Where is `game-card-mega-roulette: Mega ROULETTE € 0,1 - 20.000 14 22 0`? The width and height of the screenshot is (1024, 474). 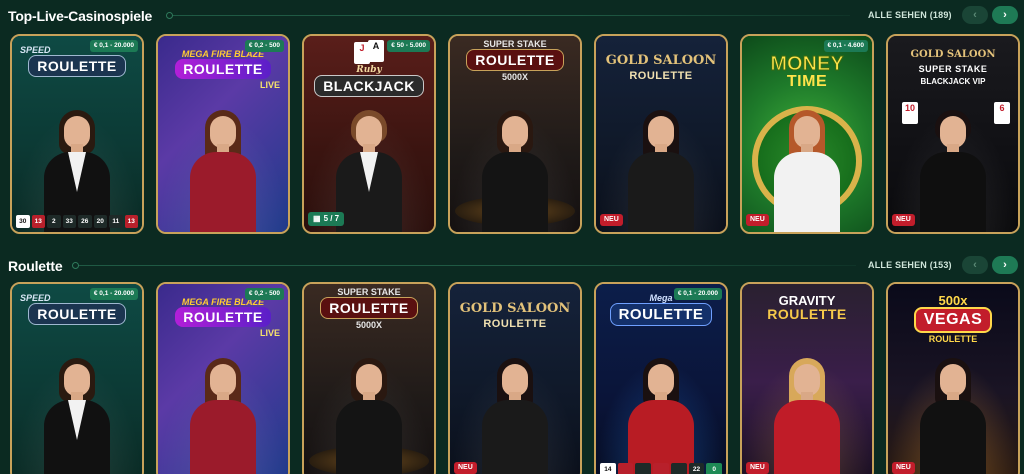 game-card-mega-roulette: Mega ROULETTE € 0,1 - 20.000 14 22 0 is located at coordinates (661, 378).